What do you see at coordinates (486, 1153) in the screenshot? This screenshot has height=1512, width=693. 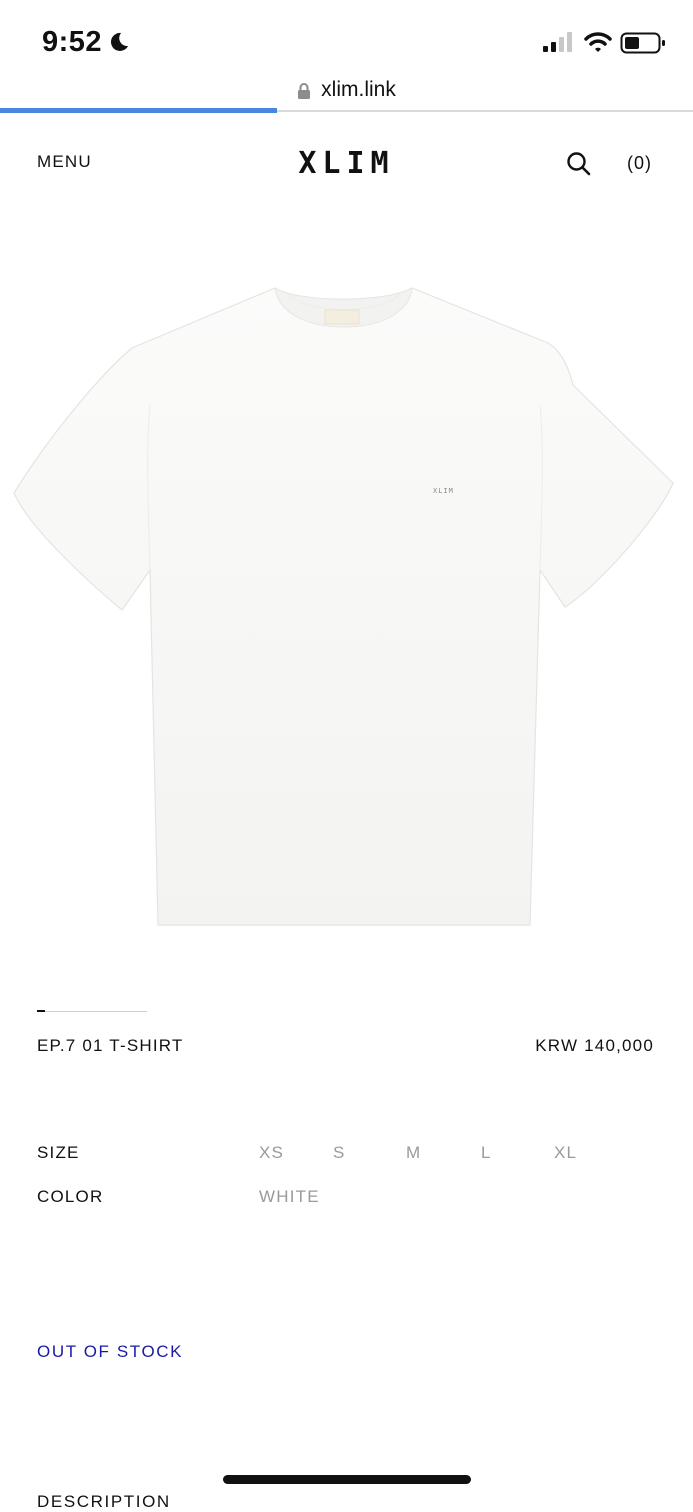 I see `size-option-l: L` at bounding box center [486, 1153].